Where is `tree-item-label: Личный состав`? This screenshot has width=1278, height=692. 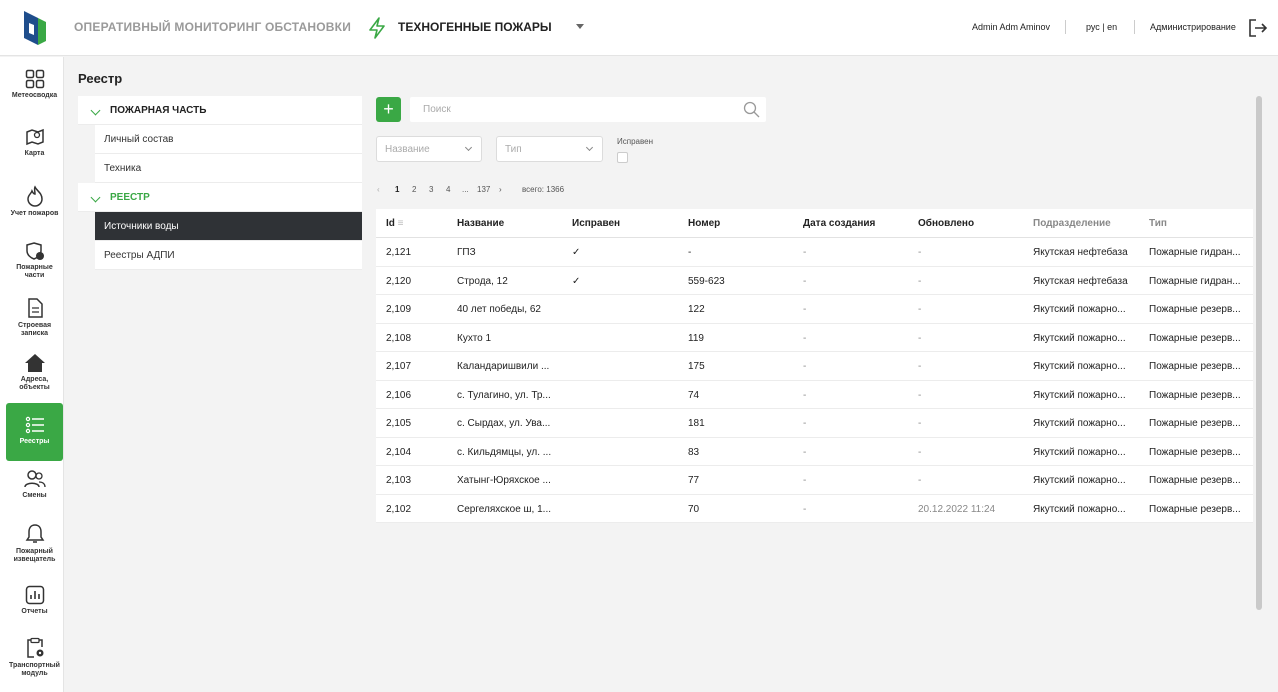
tree-item-label: Личный состав is located at coordinates (139, 139).